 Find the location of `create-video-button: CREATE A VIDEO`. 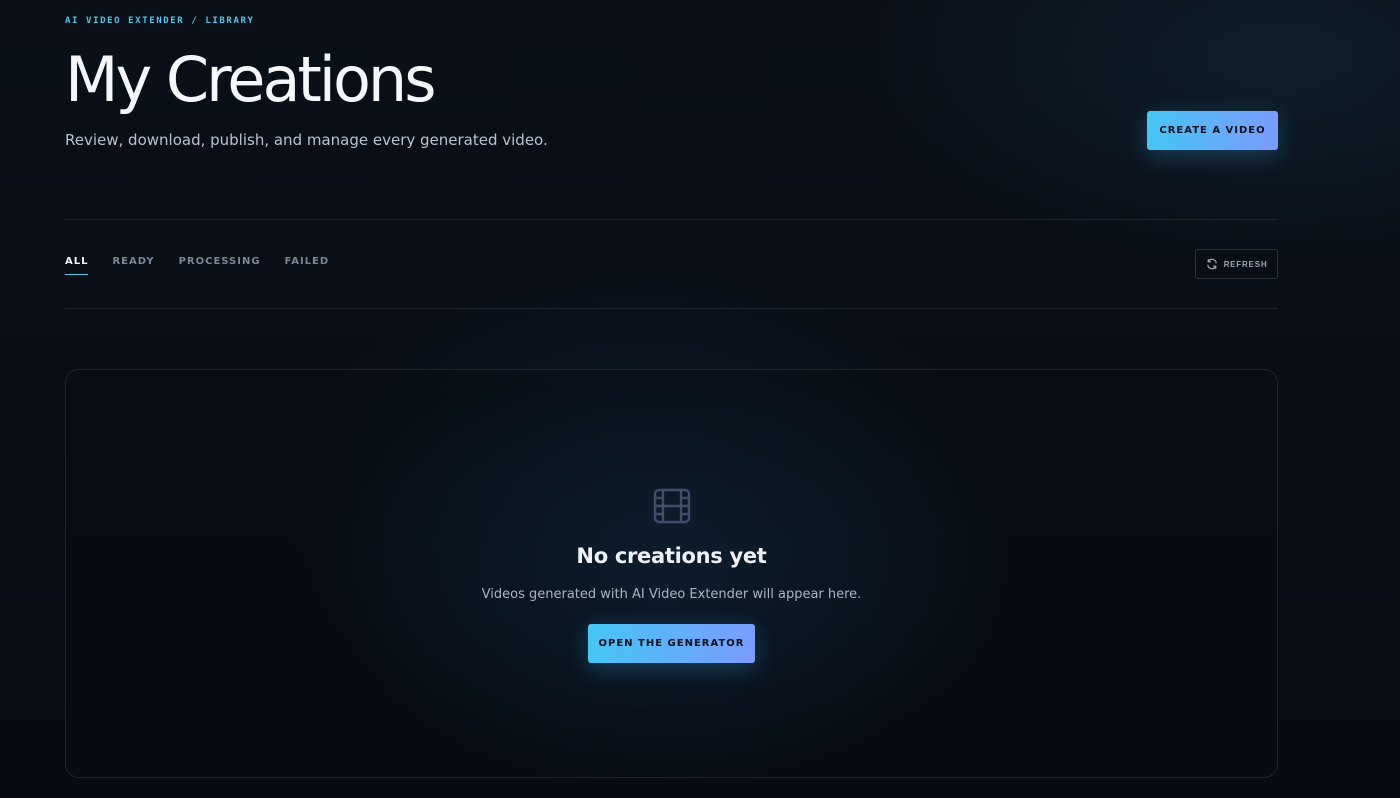

create-video-button: CREATE A VIDEO is located at coordinates (1212, 130).